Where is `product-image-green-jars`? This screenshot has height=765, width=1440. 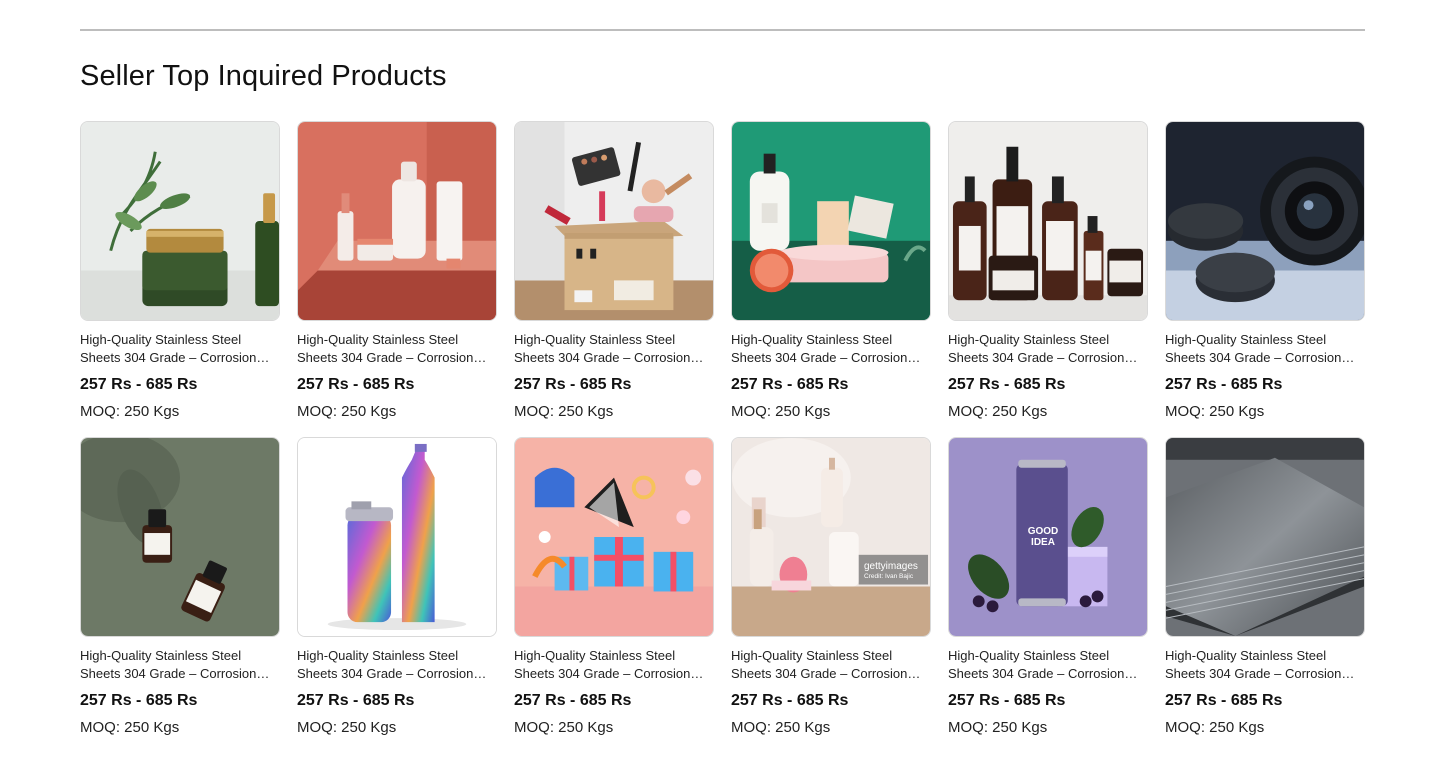 product-image-green-jars is located at coordinates (180, 221).